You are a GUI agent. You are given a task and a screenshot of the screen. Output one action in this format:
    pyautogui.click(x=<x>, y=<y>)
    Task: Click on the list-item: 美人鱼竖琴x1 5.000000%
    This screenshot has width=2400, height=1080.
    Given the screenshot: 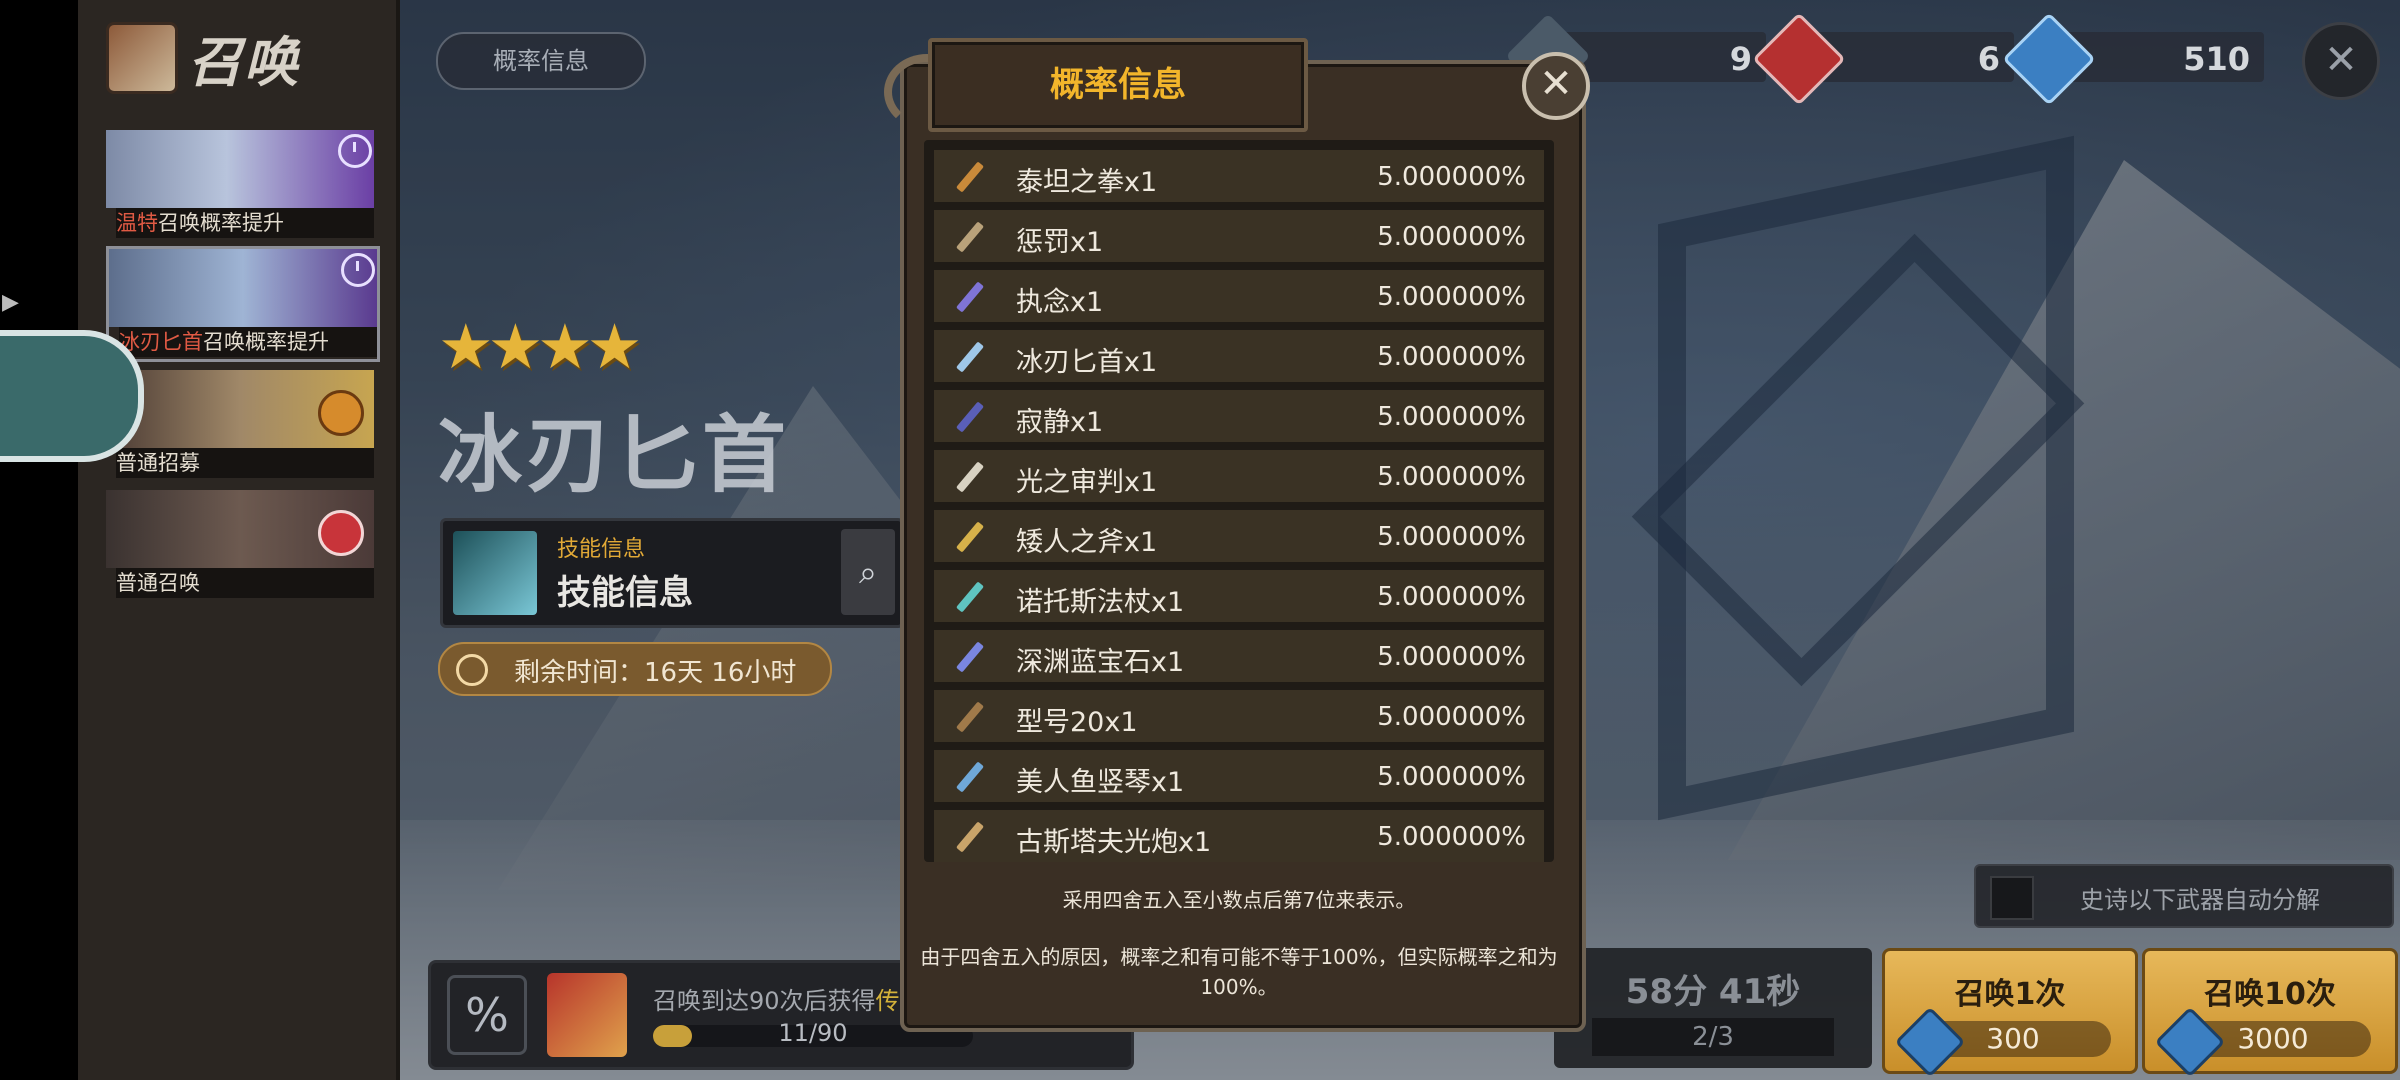 What is the action you would take?
    pyautogui.click(x=1239, y=776)
    